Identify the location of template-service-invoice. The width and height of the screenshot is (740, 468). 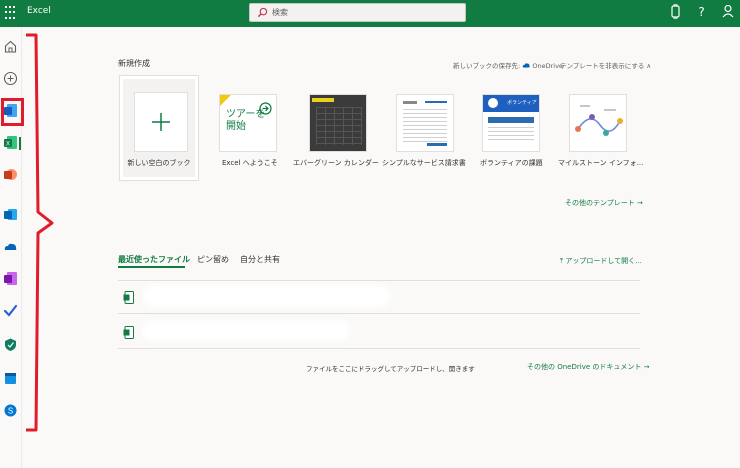
(425, 123).